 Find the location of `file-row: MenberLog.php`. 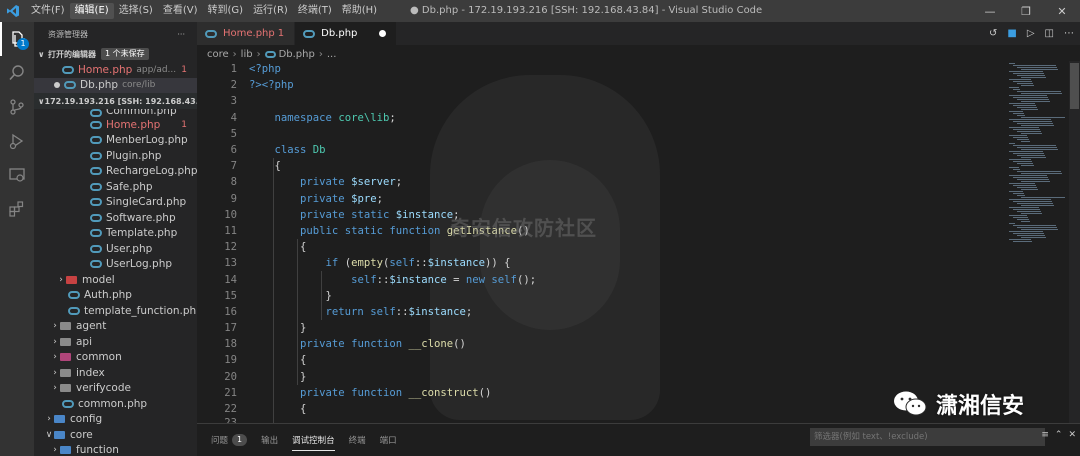

file-row: MenberLog.php is located at coordinates (115, 141).